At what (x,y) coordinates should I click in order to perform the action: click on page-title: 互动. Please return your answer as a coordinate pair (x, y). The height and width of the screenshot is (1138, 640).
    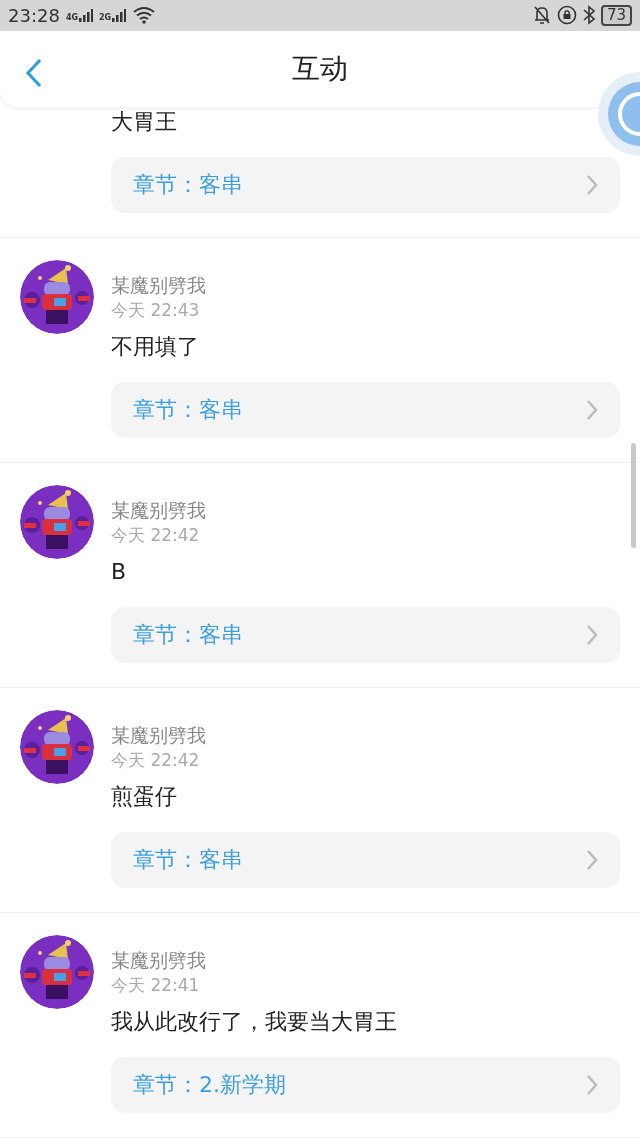
    Looking at the image, I should click on (320, 68).